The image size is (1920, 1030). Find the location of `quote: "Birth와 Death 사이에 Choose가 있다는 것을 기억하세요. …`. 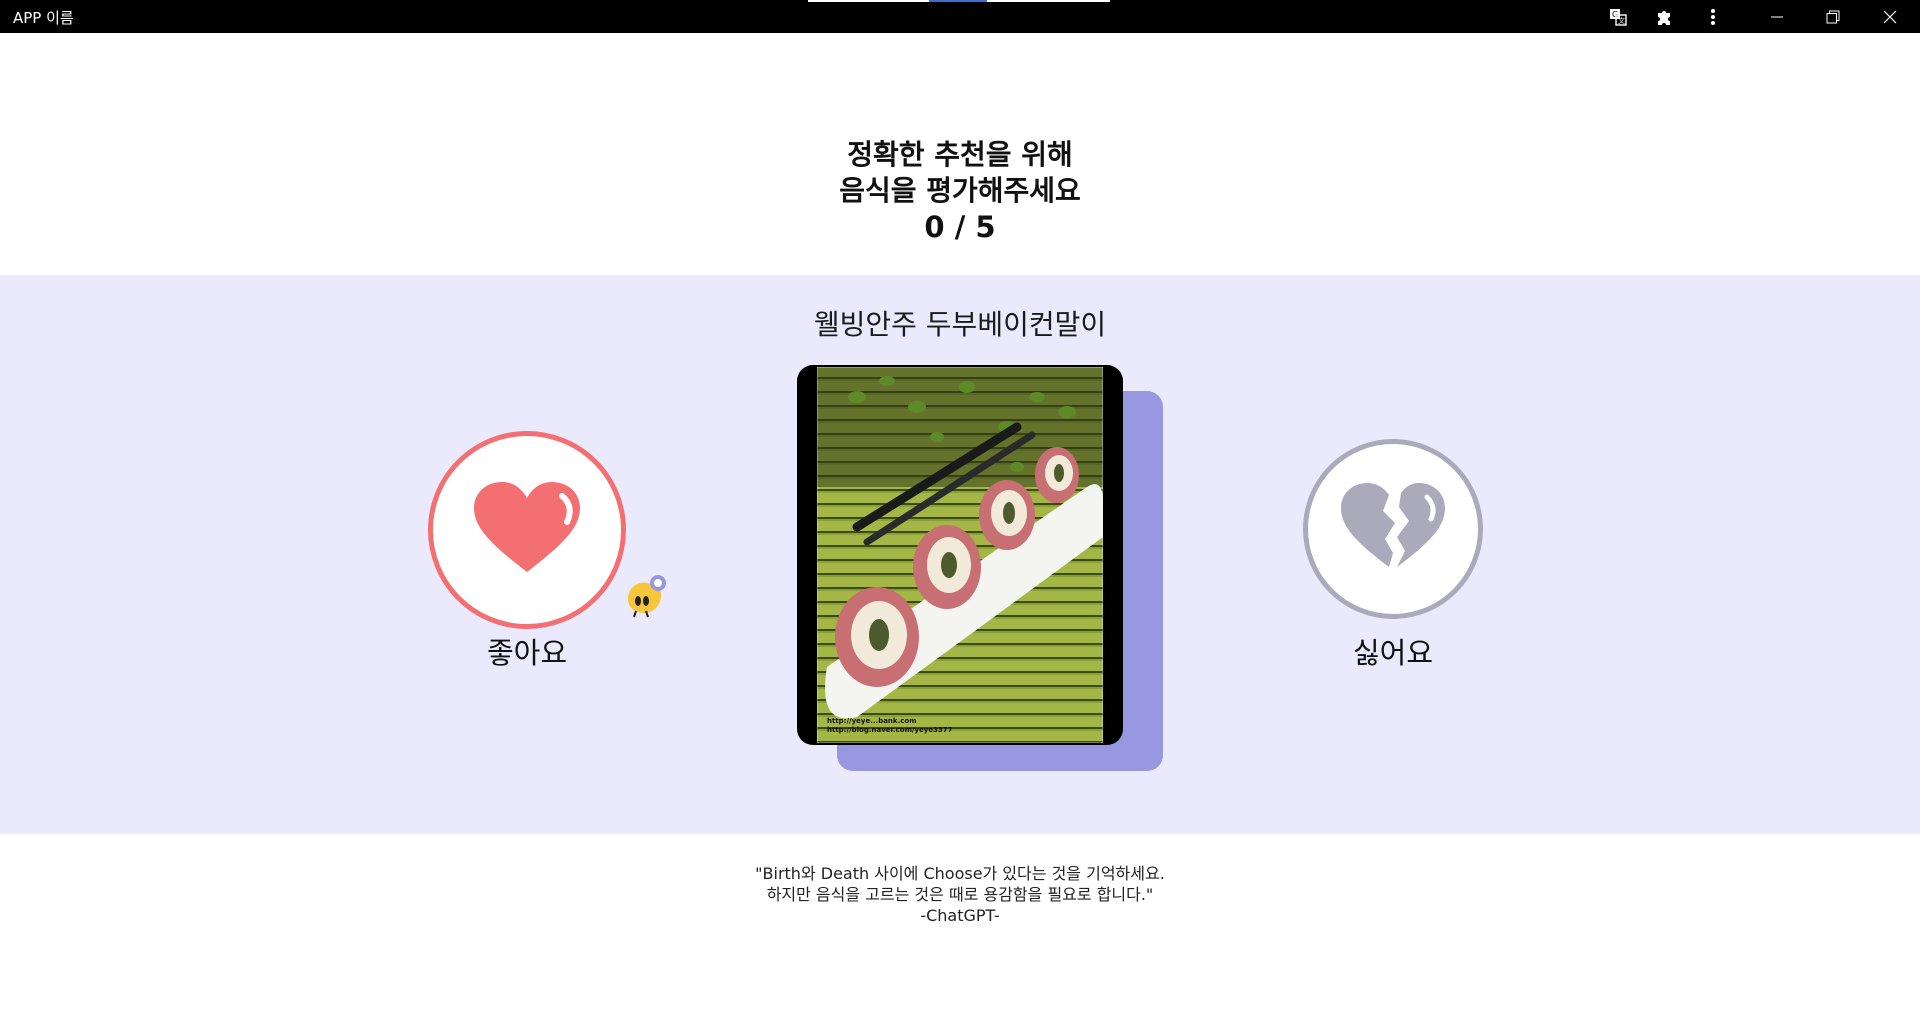

quote: "Birth와 Death 사이에 Choose가 있다는 것을 기억하세요. … is located at coordinates (960, 894).